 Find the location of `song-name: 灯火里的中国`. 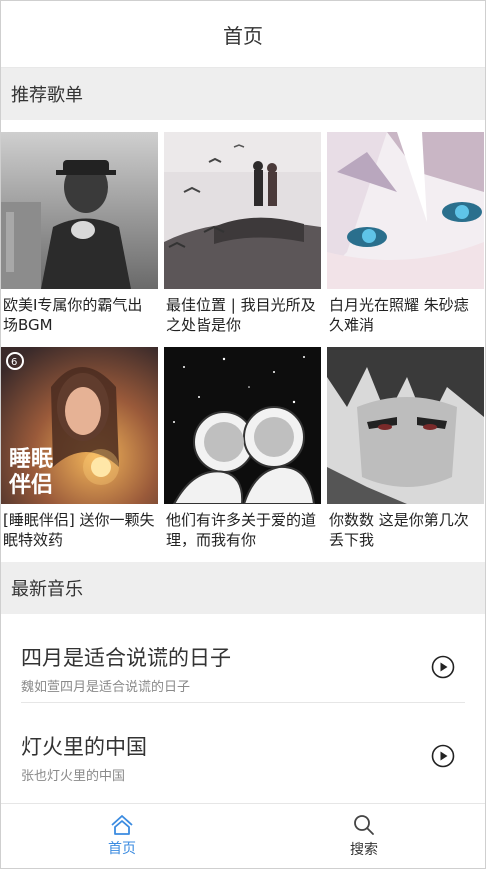

song-name: 灯火里的中国 is located at coordinates (84, 746).